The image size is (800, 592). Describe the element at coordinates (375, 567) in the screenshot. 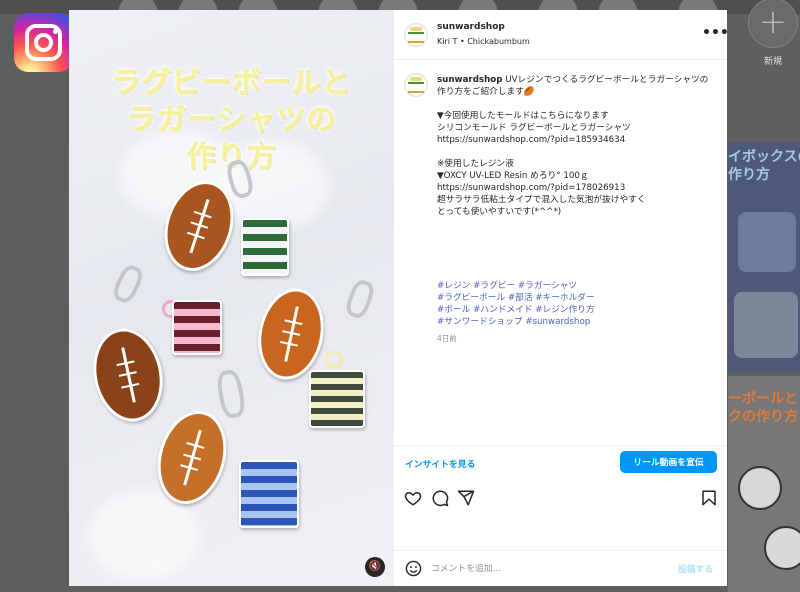

I see `mute-icon: 🔇` at that location.